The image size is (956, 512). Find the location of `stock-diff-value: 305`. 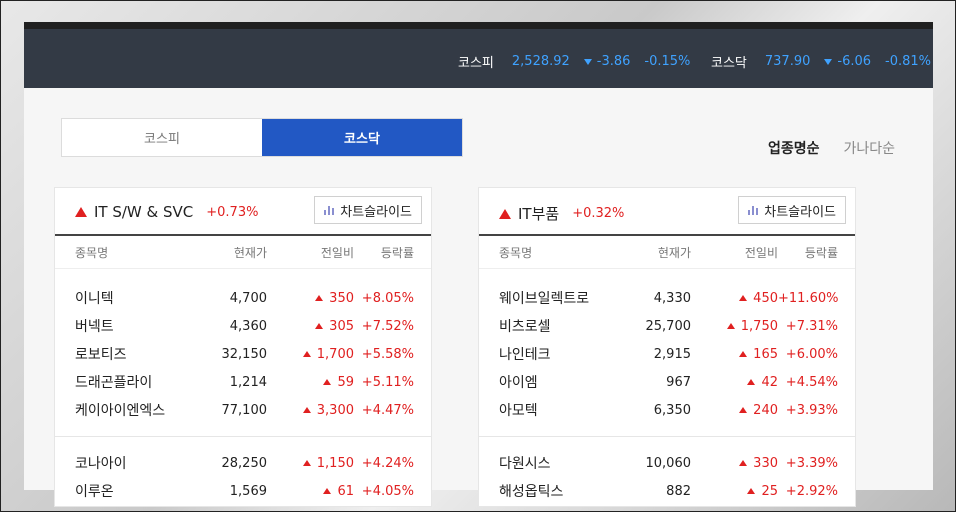

stock-diff-value: 305 is located at coordinates (341, 326).